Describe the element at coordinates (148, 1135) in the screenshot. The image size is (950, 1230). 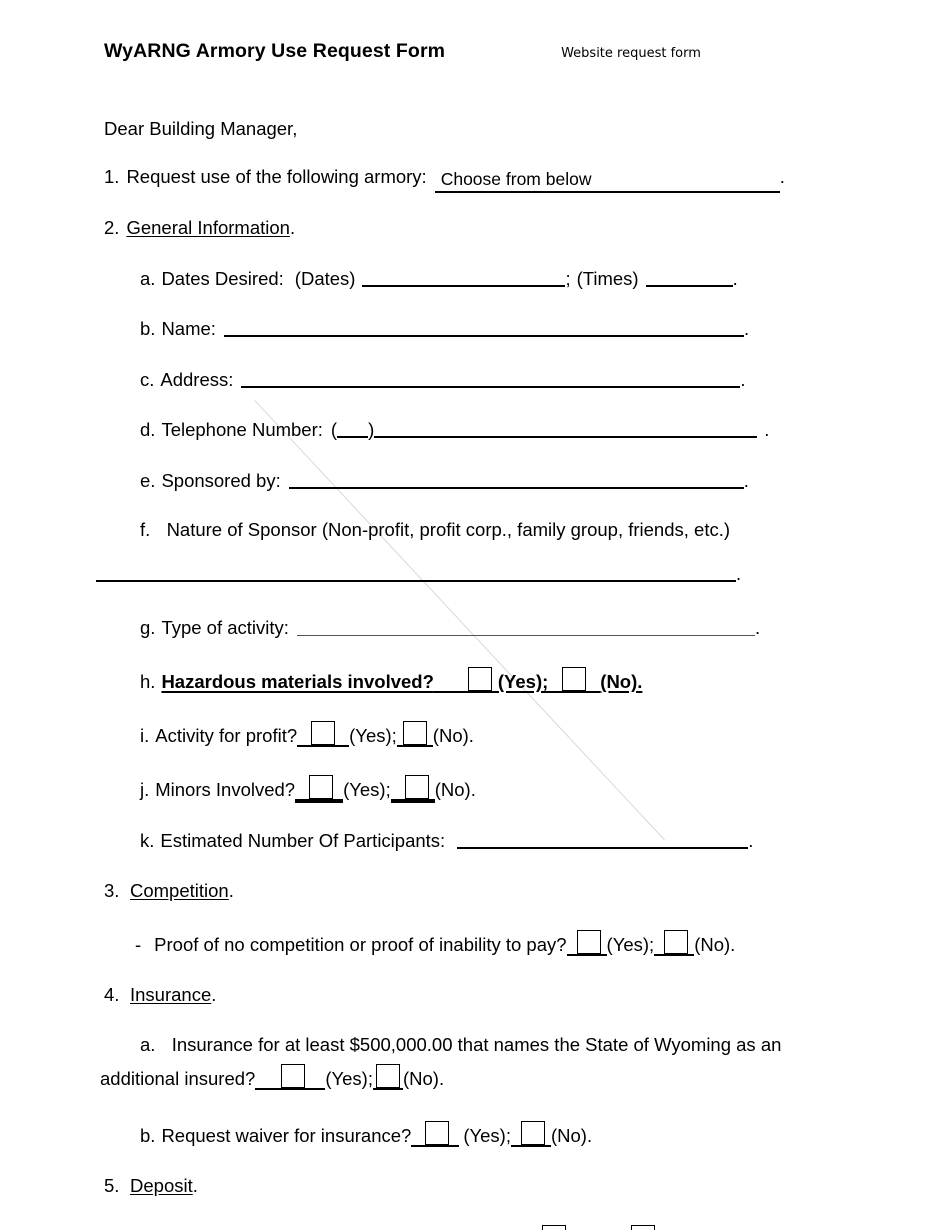
I see `item-4b-marker: b.` at that location.